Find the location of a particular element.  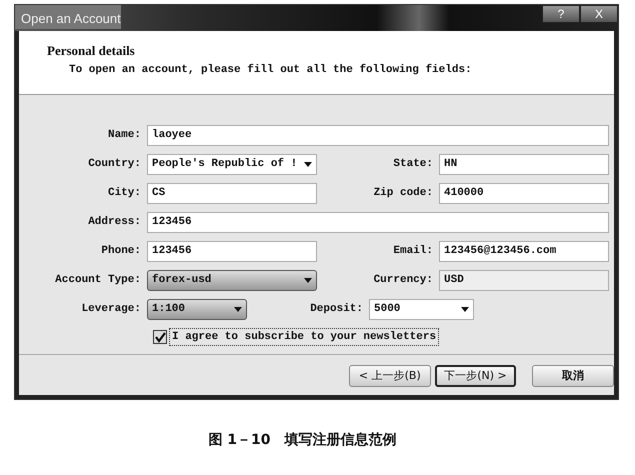

help-button: ? is located at coordinates (561, 14).